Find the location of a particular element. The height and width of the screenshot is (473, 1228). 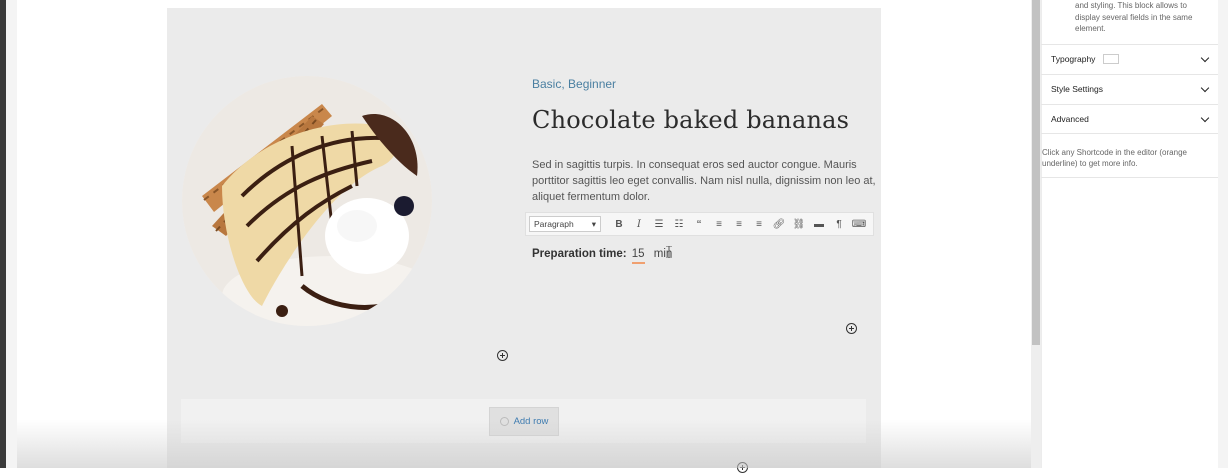

add-row-button: Add row is located at coordinates (524, 421).